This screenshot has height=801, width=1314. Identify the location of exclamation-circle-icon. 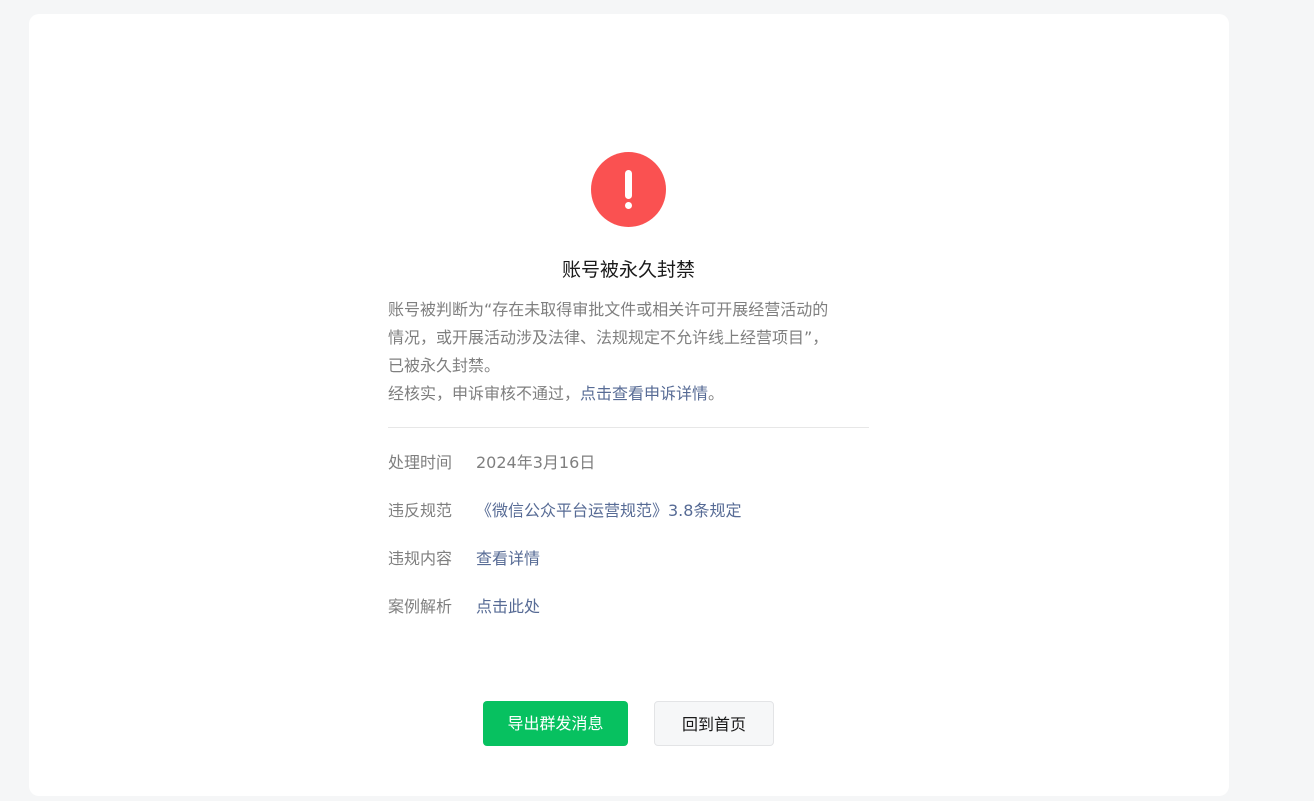
(628, 189).